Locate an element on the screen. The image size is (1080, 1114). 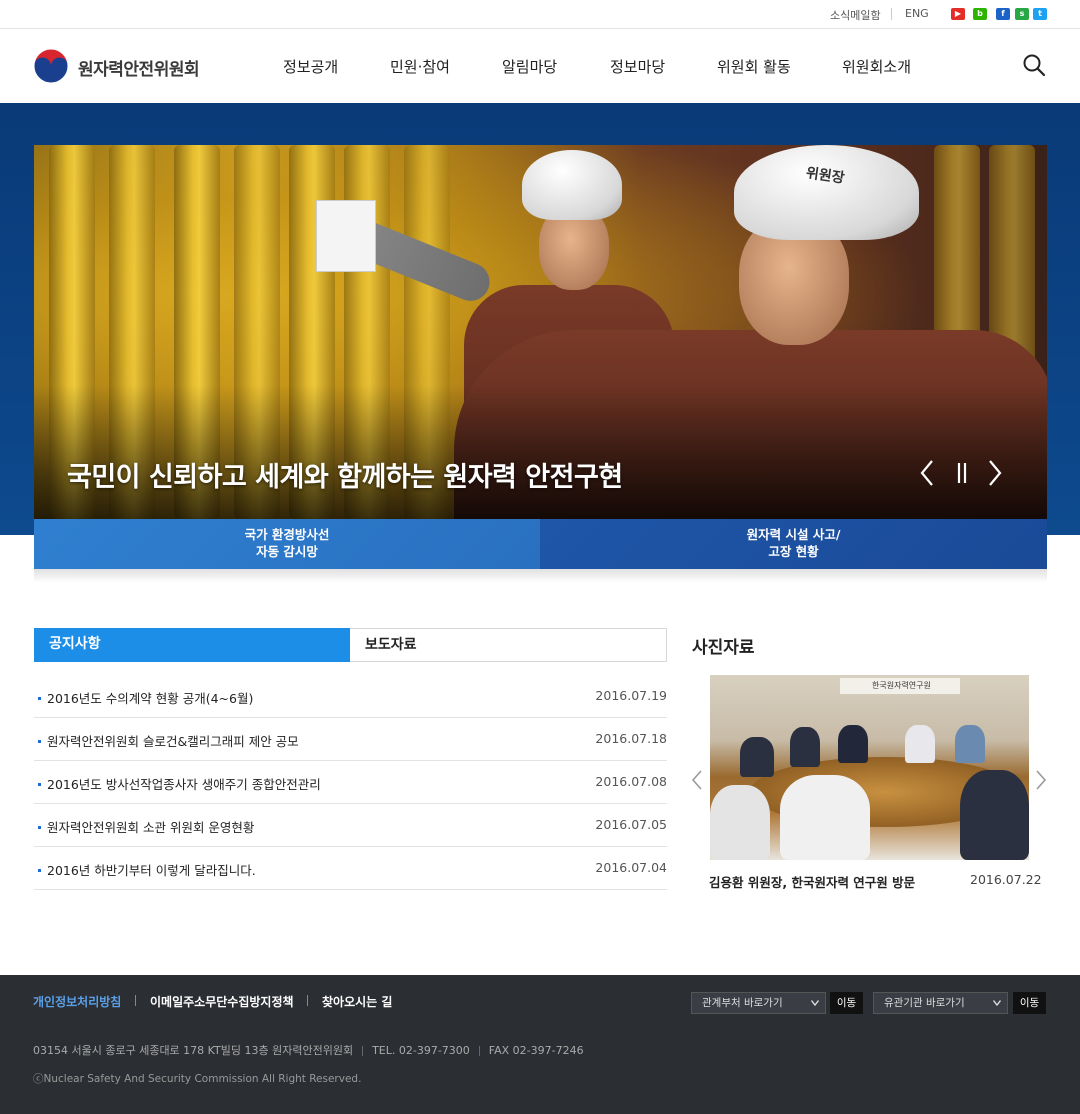
notice-list-item: 2016년도 방사선작업종사자 생애주기 종합안전관리 2016.07.08 is located at coordinates (350, 782).